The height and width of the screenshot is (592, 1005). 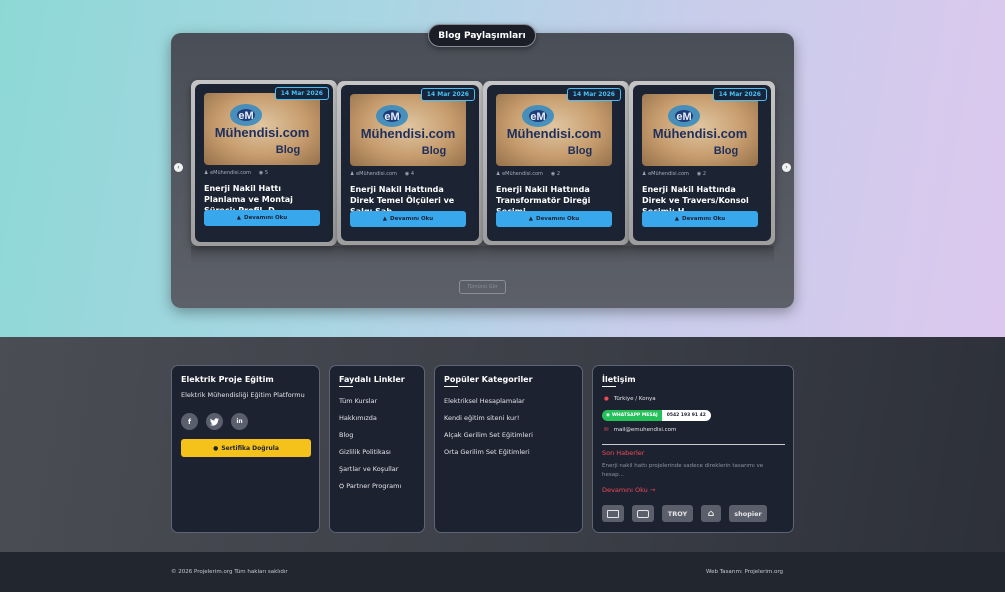 What do you see at coordinates (250, 448) in the screenshot?
I see `certificate-verify-label: Sertifika Doğrula` at bounding box center [250, 448].